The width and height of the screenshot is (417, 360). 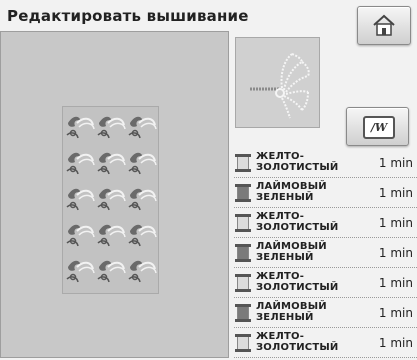 I want to click on embroidery-pattern-graphic, so click(x=111, y=199).